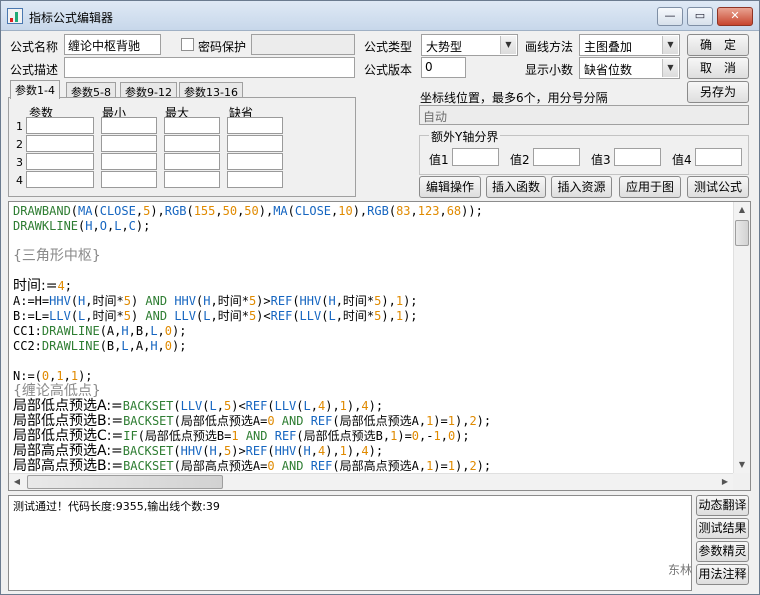 The image size is (760, 595). I want to click on param-2-name-input, so click(60, 143).